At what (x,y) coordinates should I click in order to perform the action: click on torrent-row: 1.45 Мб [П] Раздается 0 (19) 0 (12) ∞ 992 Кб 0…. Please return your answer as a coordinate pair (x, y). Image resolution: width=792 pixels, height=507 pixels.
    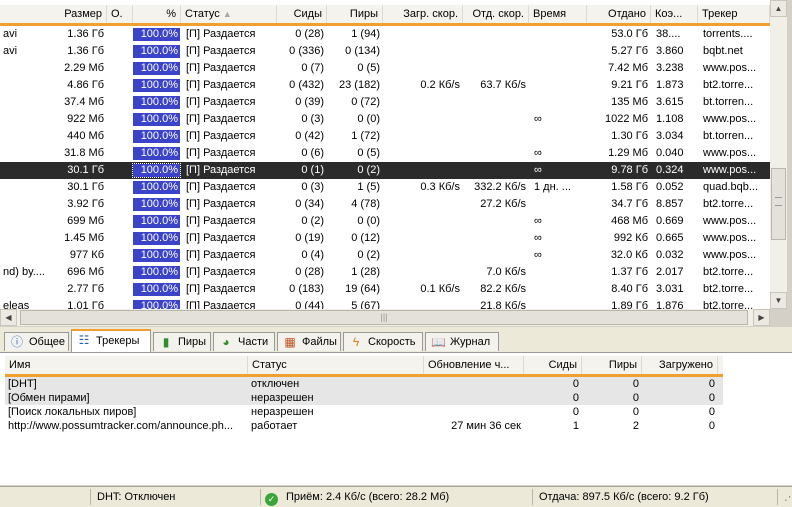
    Looking at the image, I should click on (385, 238).